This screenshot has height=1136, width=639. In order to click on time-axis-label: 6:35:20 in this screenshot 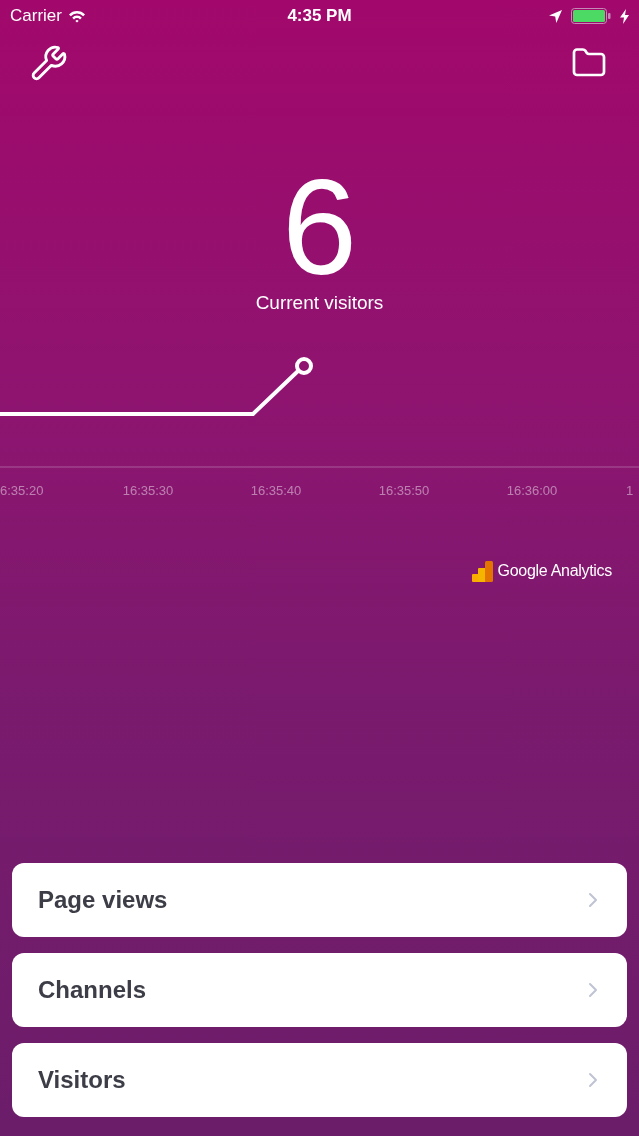, I will do `click(22, 490)`.